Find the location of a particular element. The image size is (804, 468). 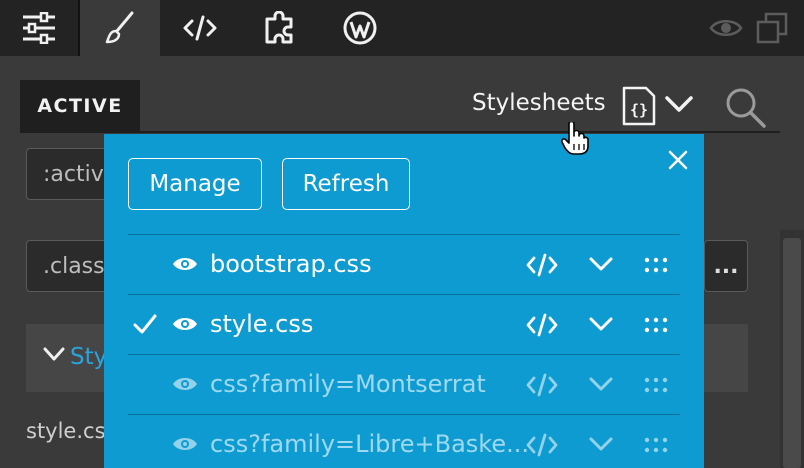

settings-tab-button is located at coordinates (39, 28).